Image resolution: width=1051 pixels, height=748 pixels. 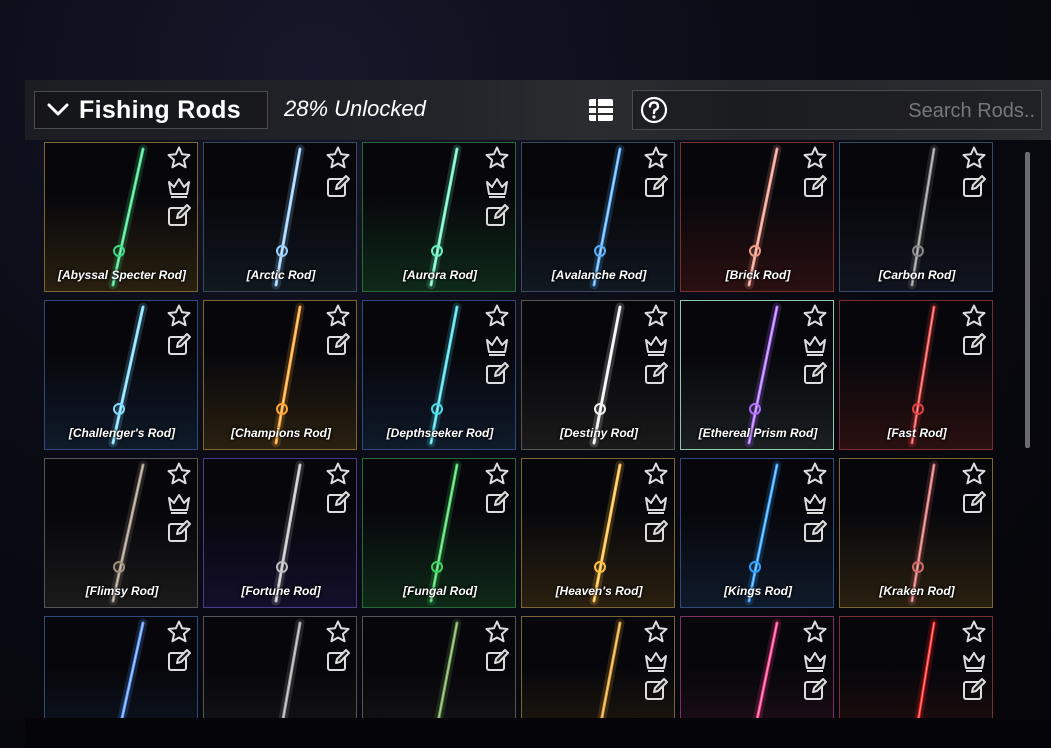 I want to click on rod-card: [Depthseeker Rod], so click(x=439, y=375).